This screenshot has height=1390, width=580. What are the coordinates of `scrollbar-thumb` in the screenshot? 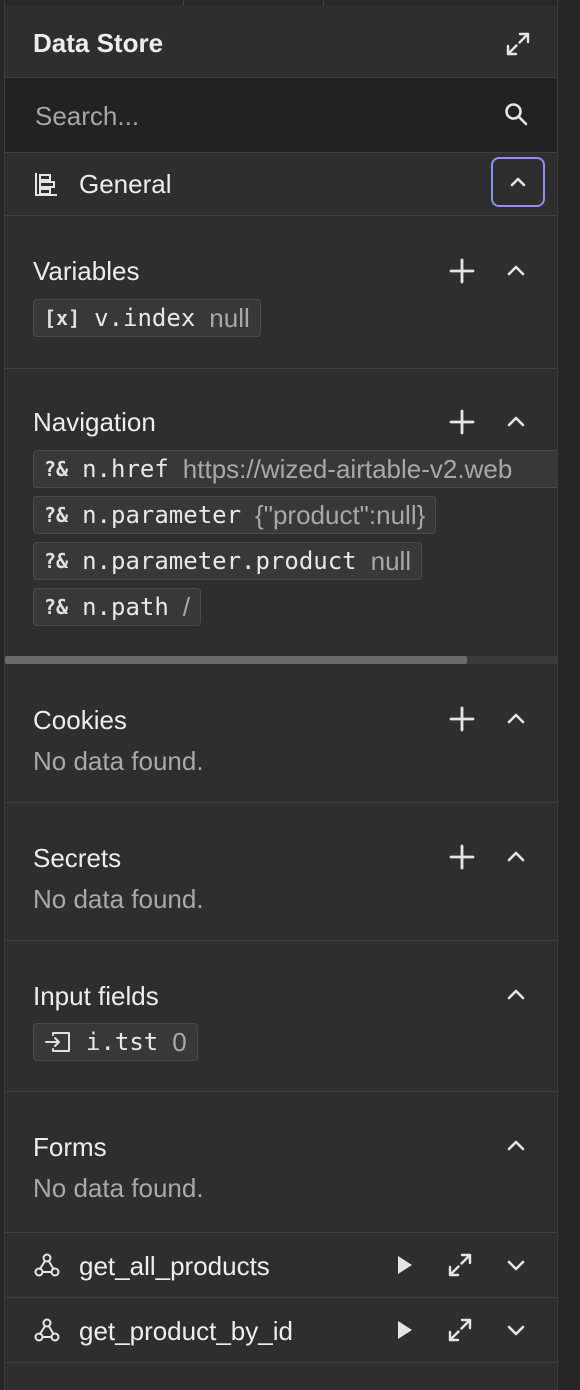 It's located at (236, 660).